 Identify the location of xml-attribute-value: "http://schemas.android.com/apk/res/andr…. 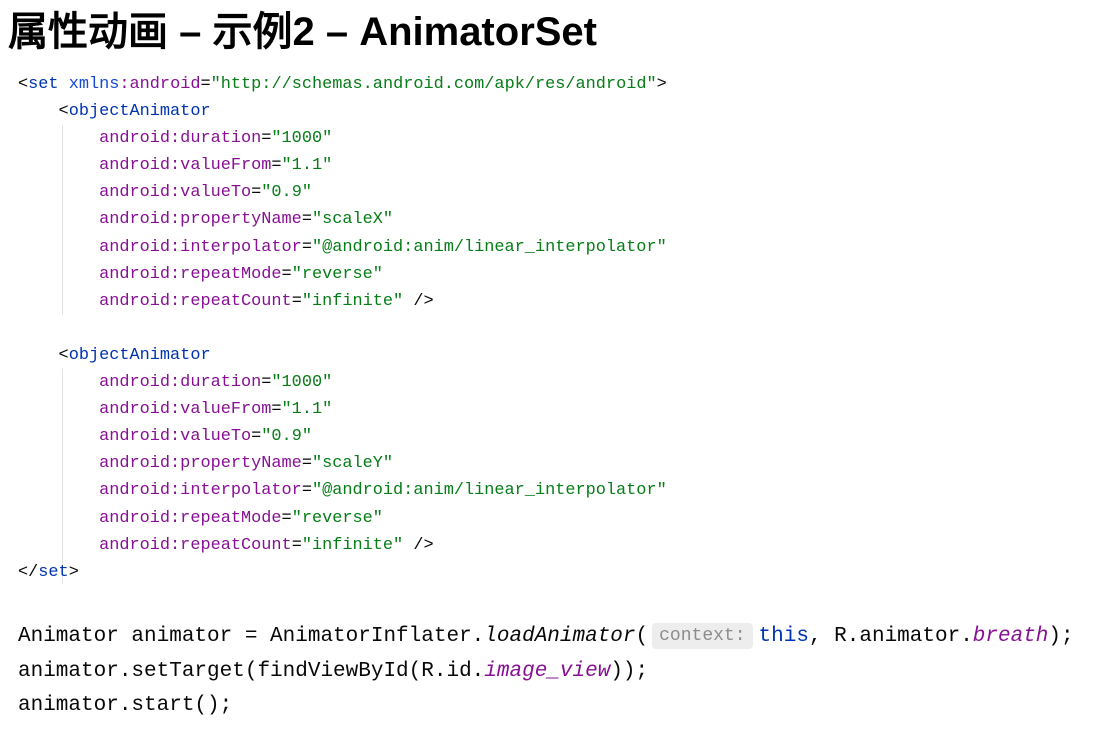
(433, 84).